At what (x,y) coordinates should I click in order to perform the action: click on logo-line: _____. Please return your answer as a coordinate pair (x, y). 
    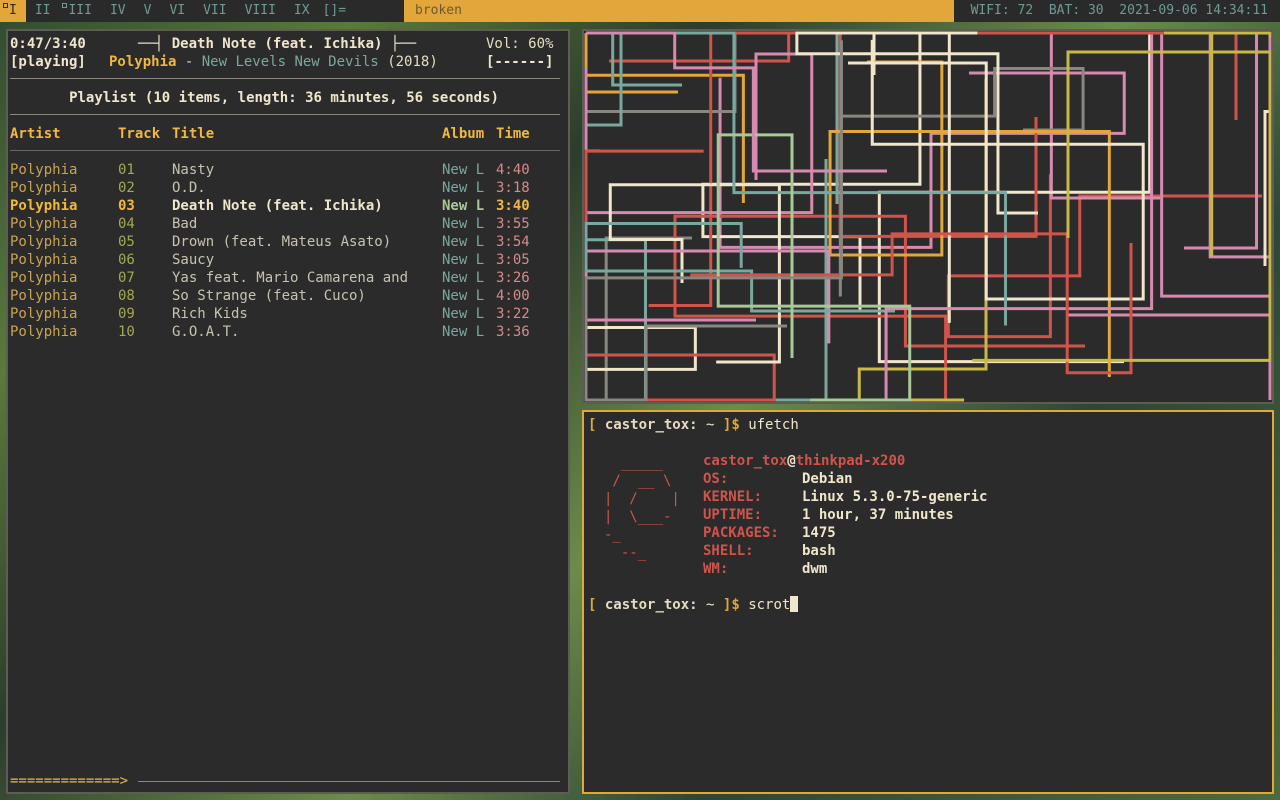
    Looking at the image, I should click on (634, 463).